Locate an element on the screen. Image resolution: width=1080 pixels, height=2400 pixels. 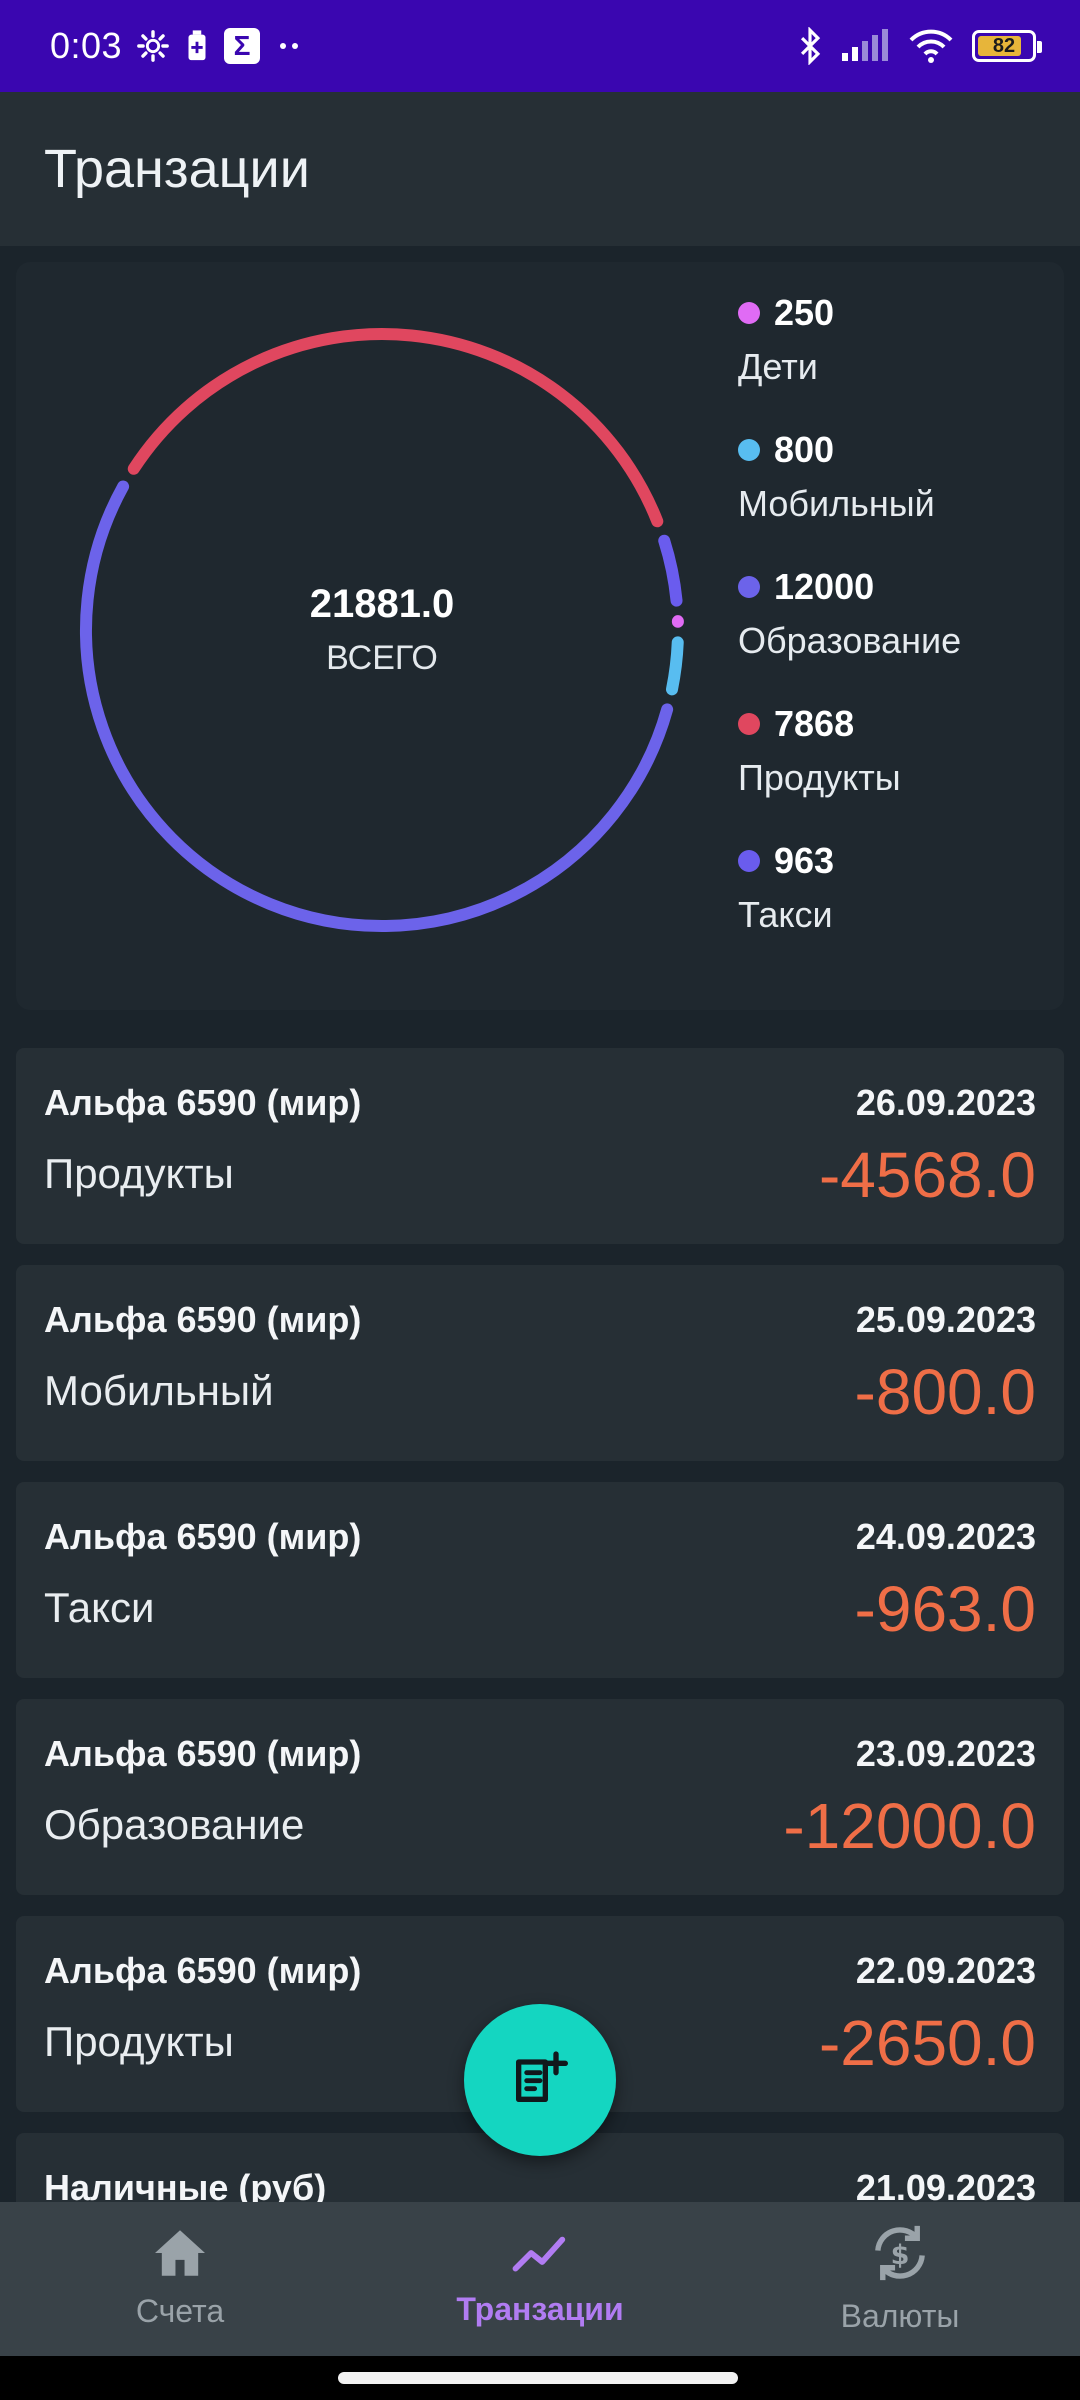
legend-name: Мобильный is located at coordinates (836, 503).